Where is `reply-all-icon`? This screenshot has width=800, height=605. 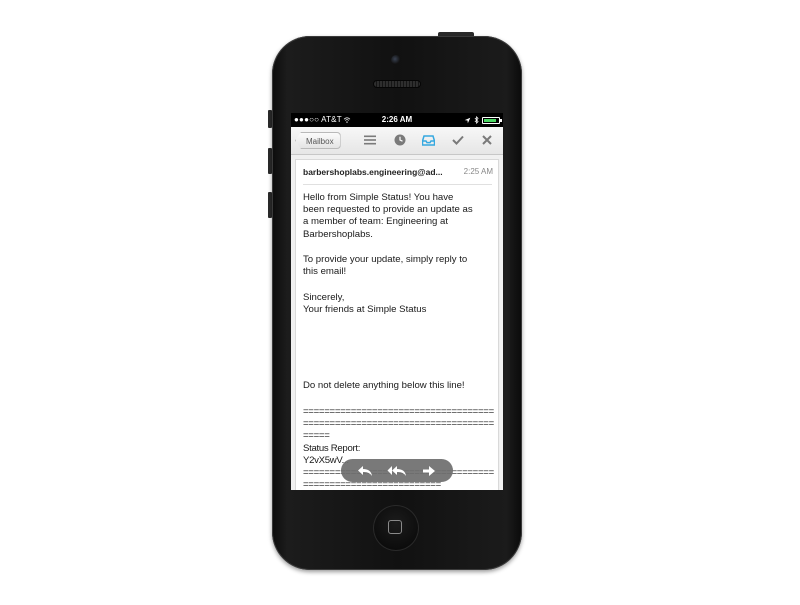
reply-all-icon is located at coordinates (396, 470).